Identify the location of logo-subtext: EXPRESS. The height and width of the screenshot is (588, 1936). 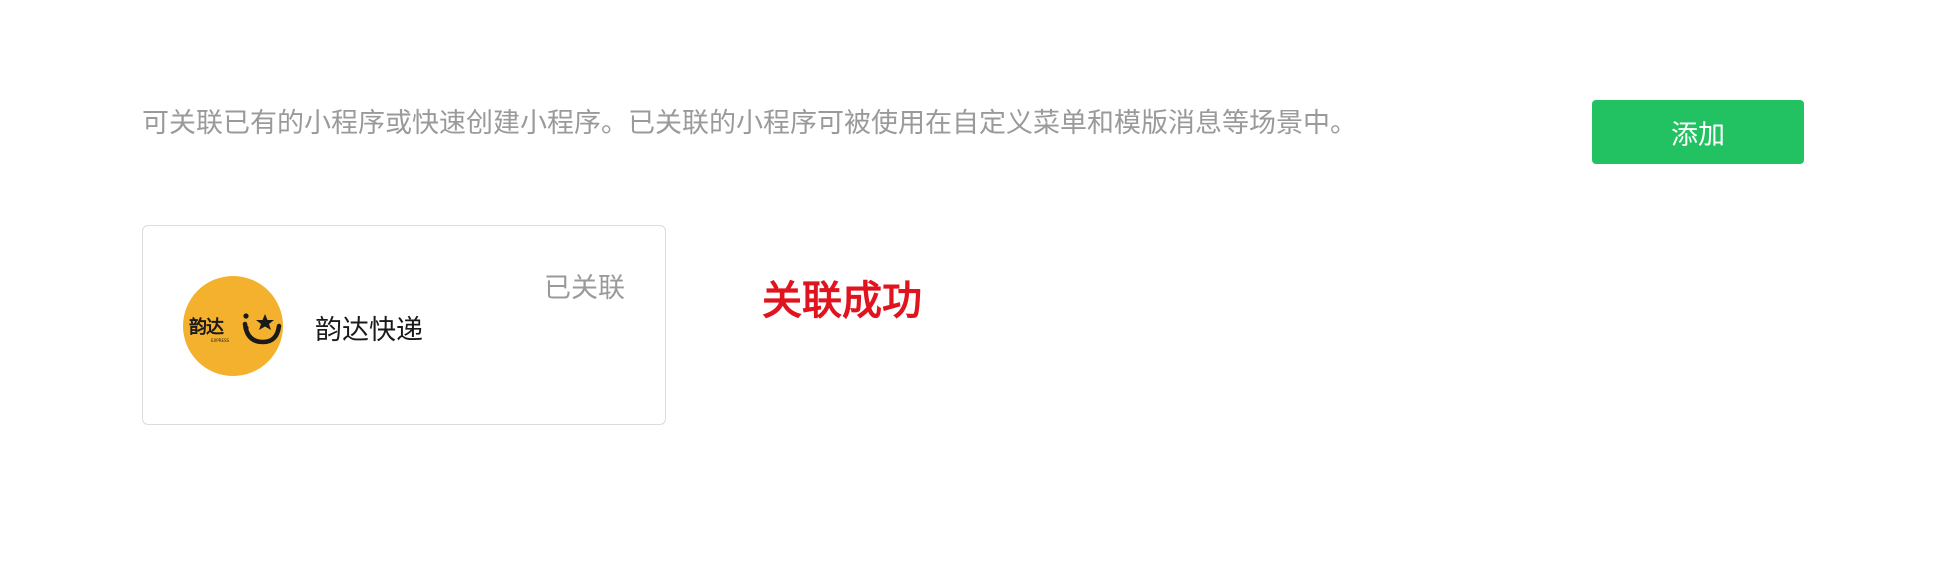
(220, 340).